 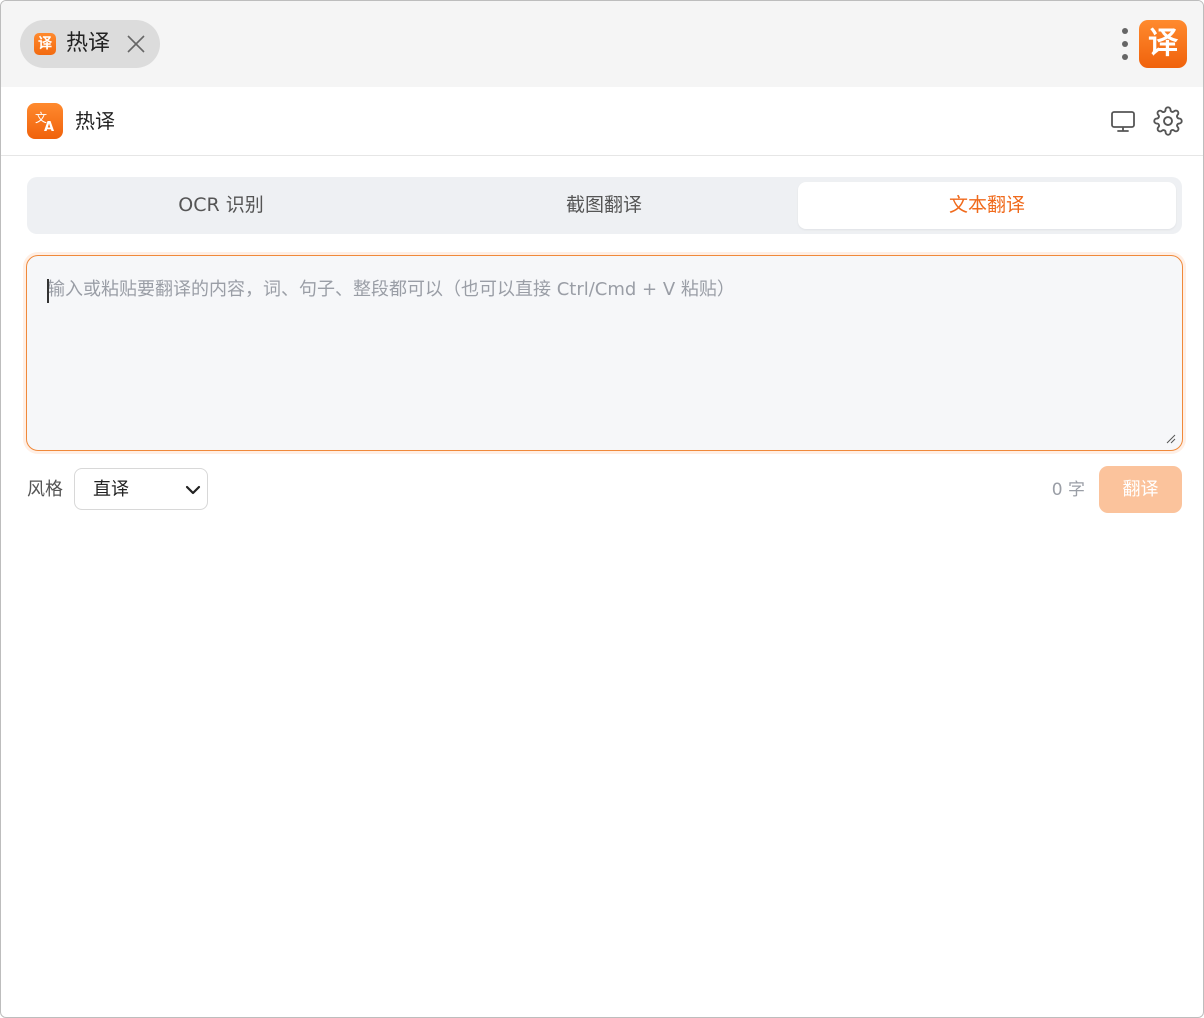 I want to click on title-bar: 译 热译 译, so click(x=602, y=44).